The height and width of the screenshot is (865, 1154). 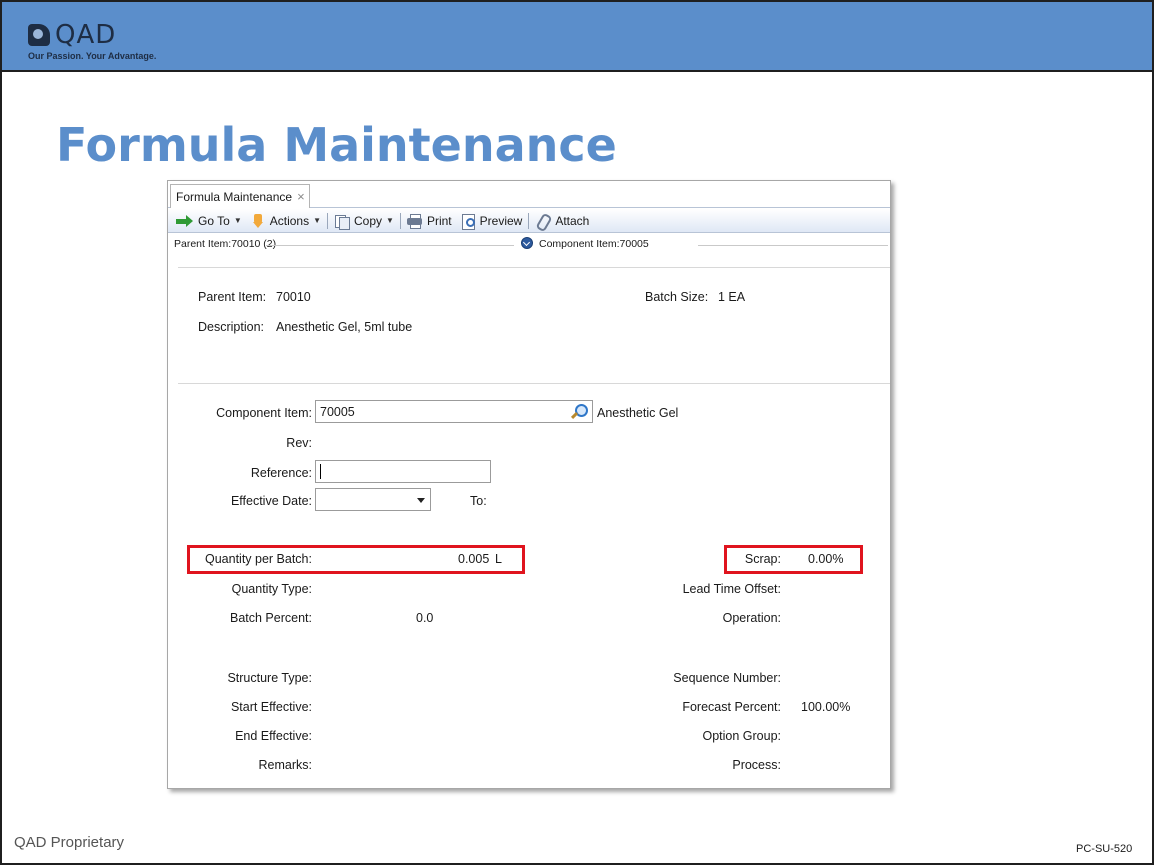 I want to click on close-icon: ×, so click(x=301, y=196).